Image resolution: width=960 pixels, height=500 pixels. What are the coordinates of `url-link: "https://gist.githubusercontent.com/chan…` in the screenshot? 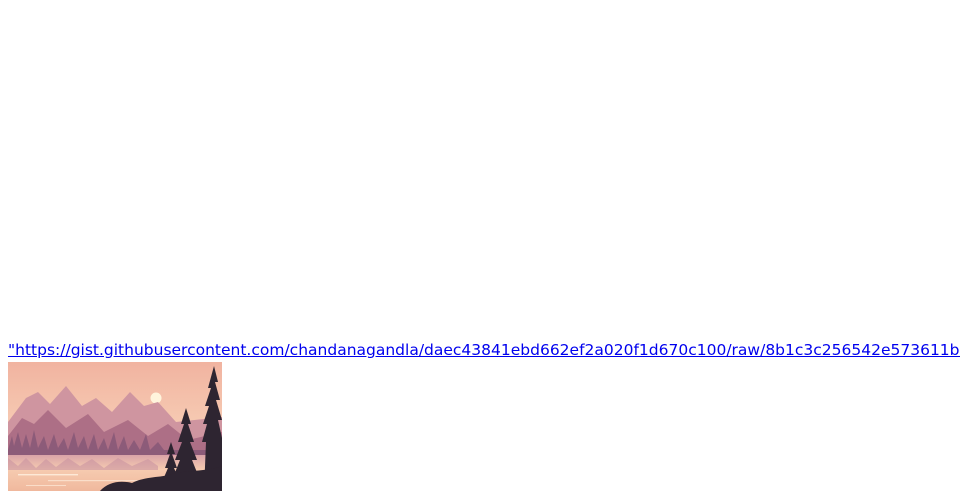 It's located at (484, 351).